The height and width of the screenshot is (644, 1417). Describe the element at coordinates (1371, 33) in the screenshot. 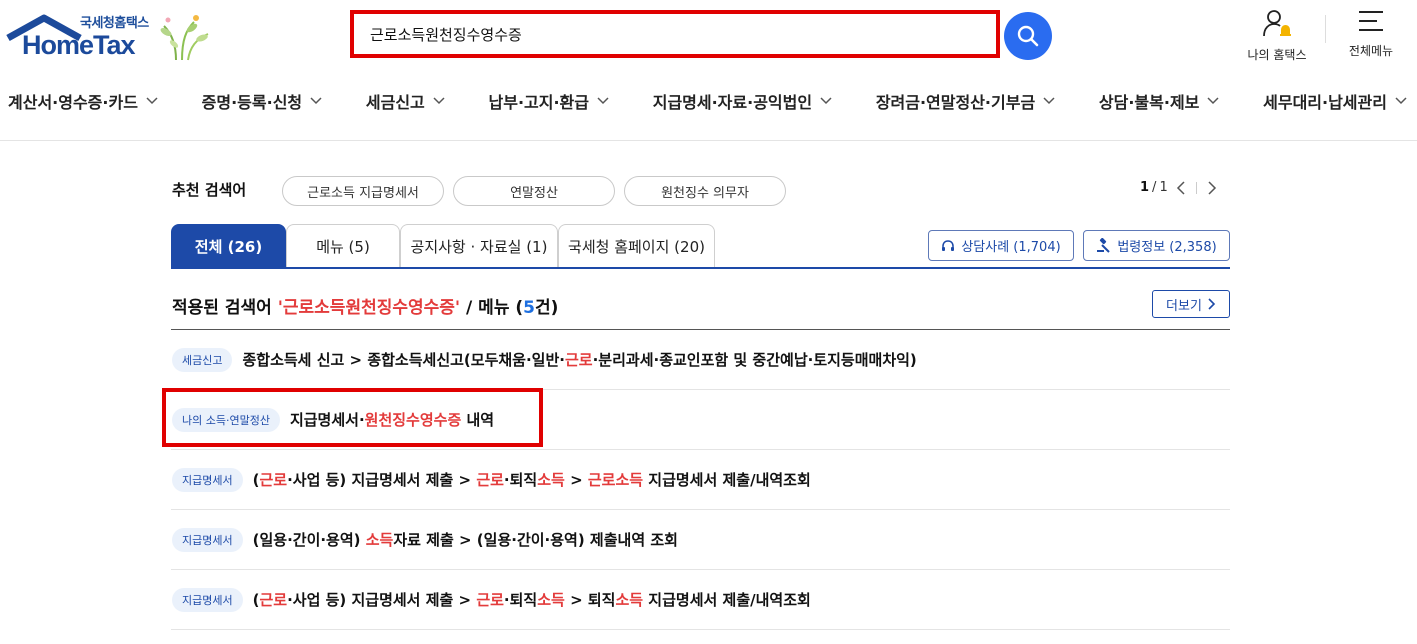

I see `all-menu-button: 전체메뉴` at that location.